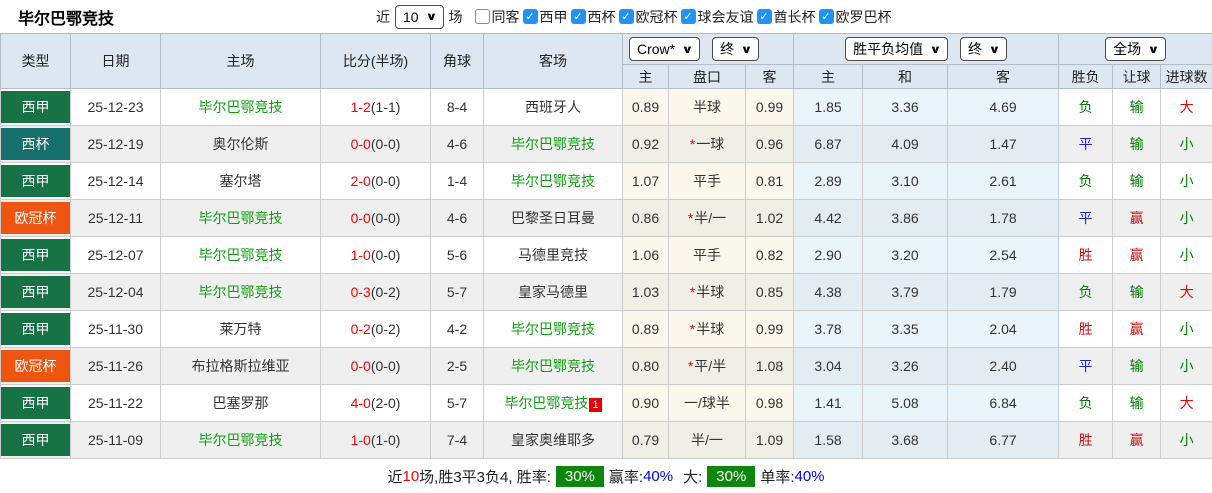  Describe the element at coordinates (1135, 49) in the screenshot. I see `scope-select: 全场 ∨` at that location.